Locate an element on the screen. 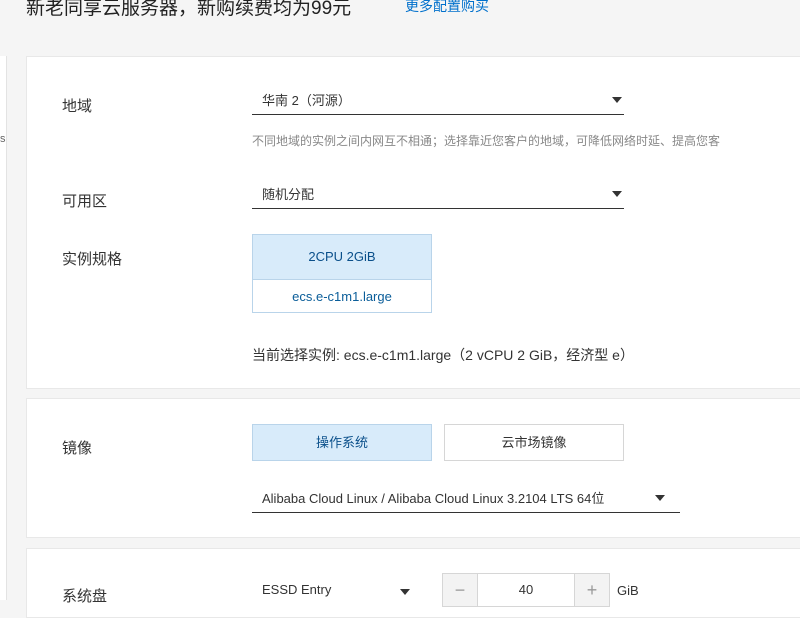  promo-text: 新老同享云服务器，新购续费均为99元 is located at coordinates (189, 9).